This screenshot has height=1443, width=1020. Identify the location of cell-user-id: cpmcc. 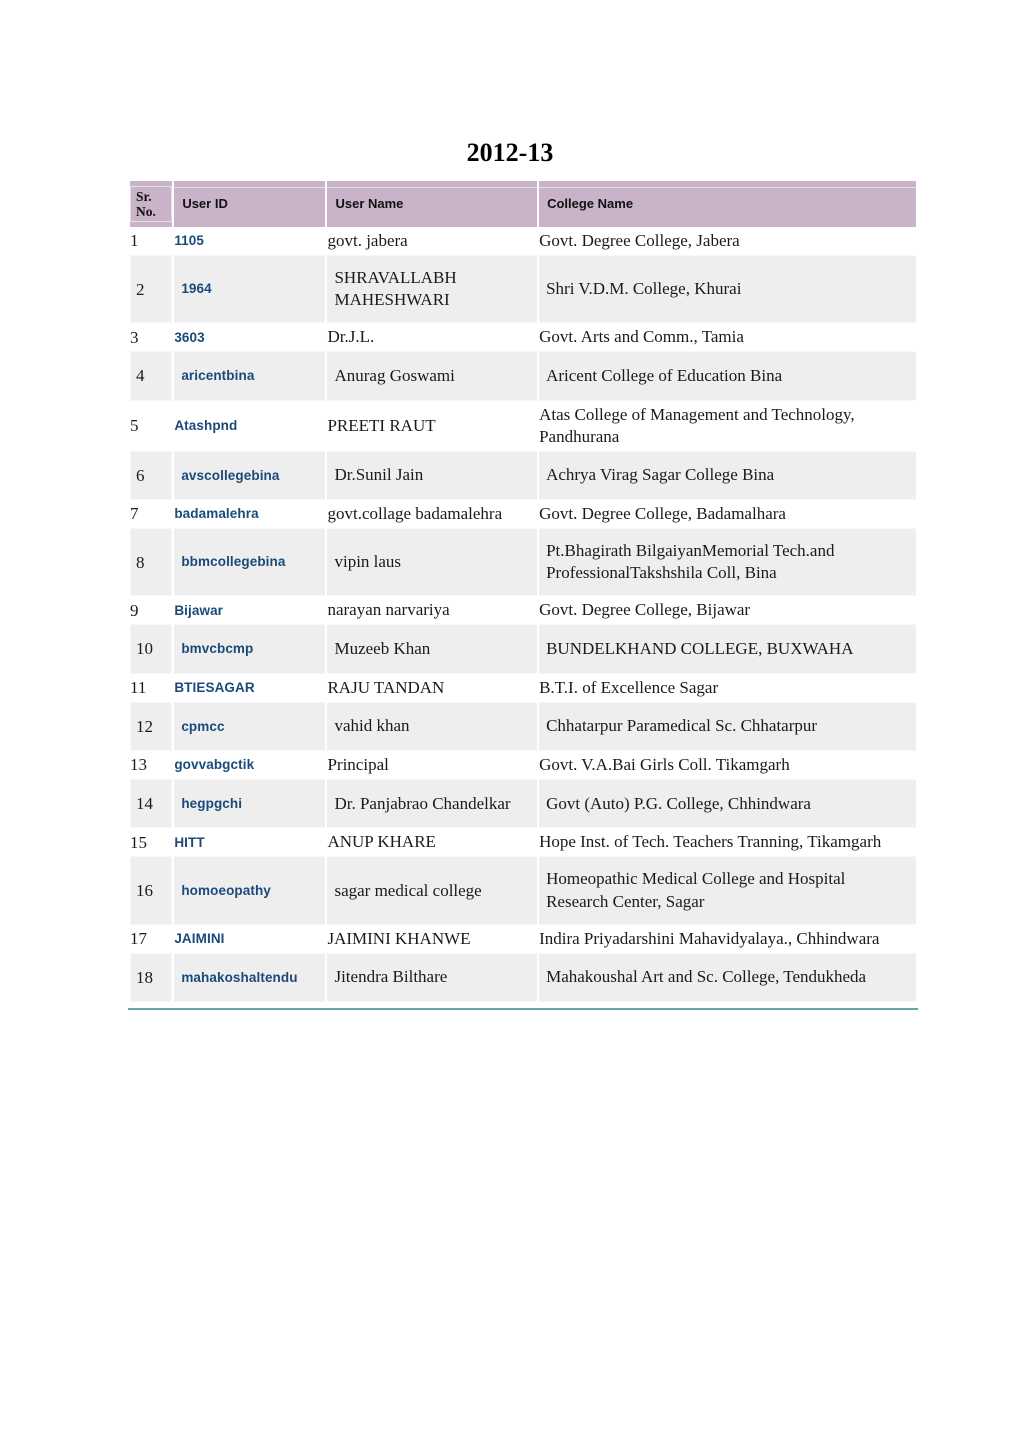
(250, 726).